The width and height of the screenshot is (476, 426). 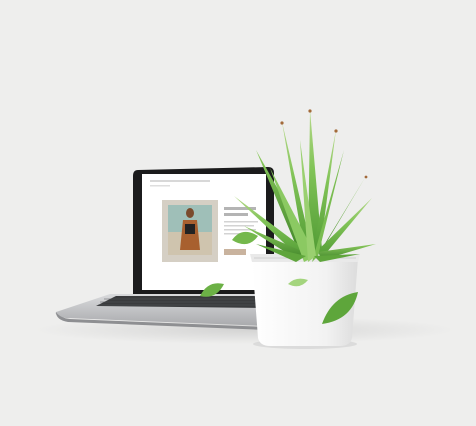 I want to click on screen-text-layer, so click(x=201, y=228).